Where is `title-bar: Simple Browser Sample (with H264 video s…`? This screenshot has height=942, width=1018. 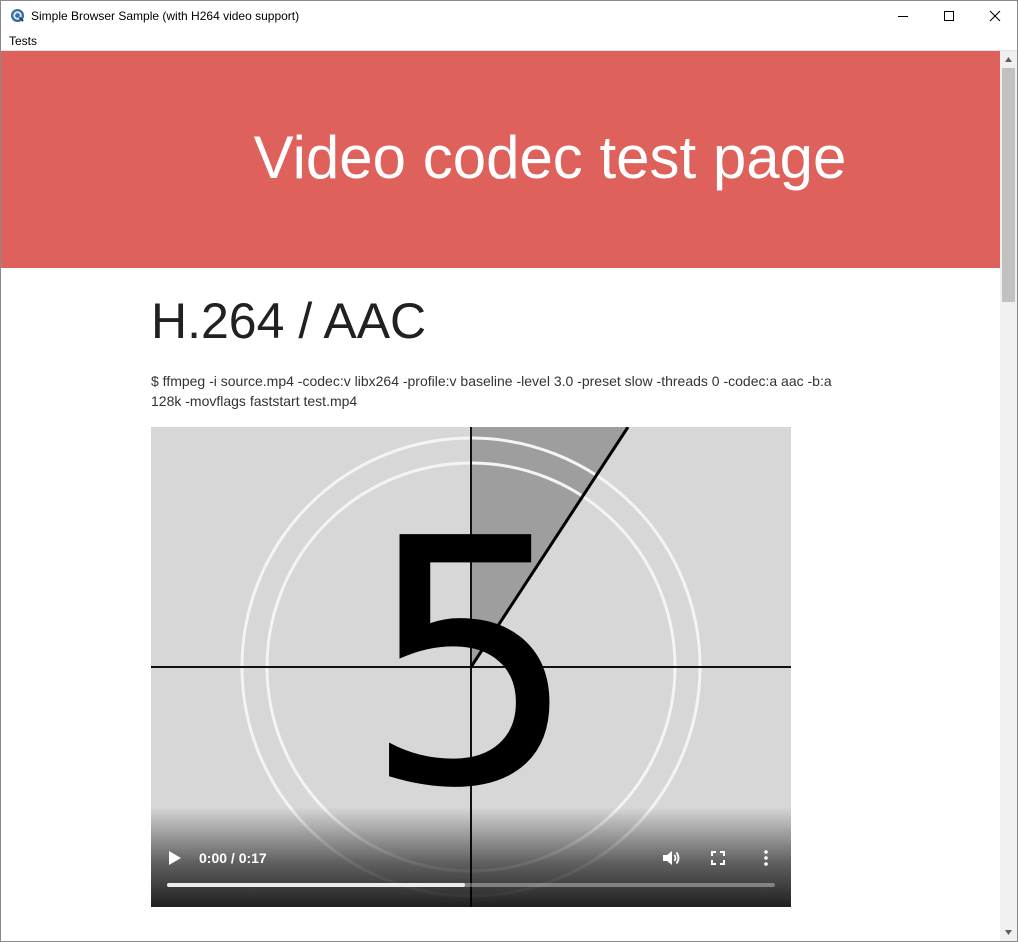
title-bar: Simple Browser Sample (with H264 video s… is located at coordinates (509, 16).